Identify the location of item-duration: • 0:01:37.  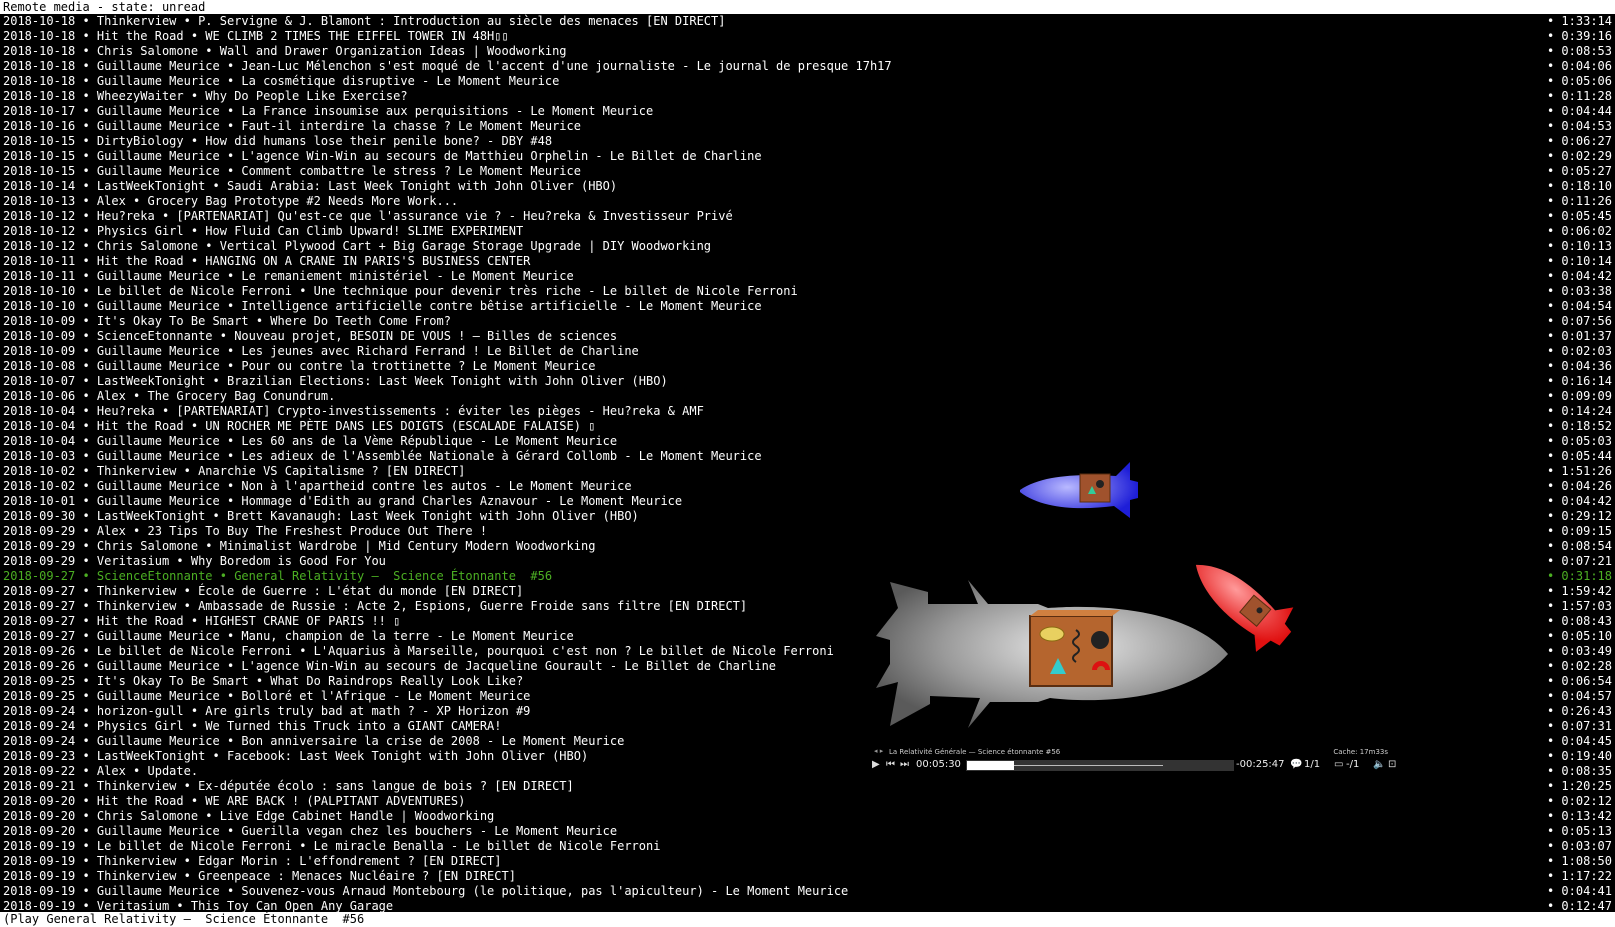
(1579, 336).